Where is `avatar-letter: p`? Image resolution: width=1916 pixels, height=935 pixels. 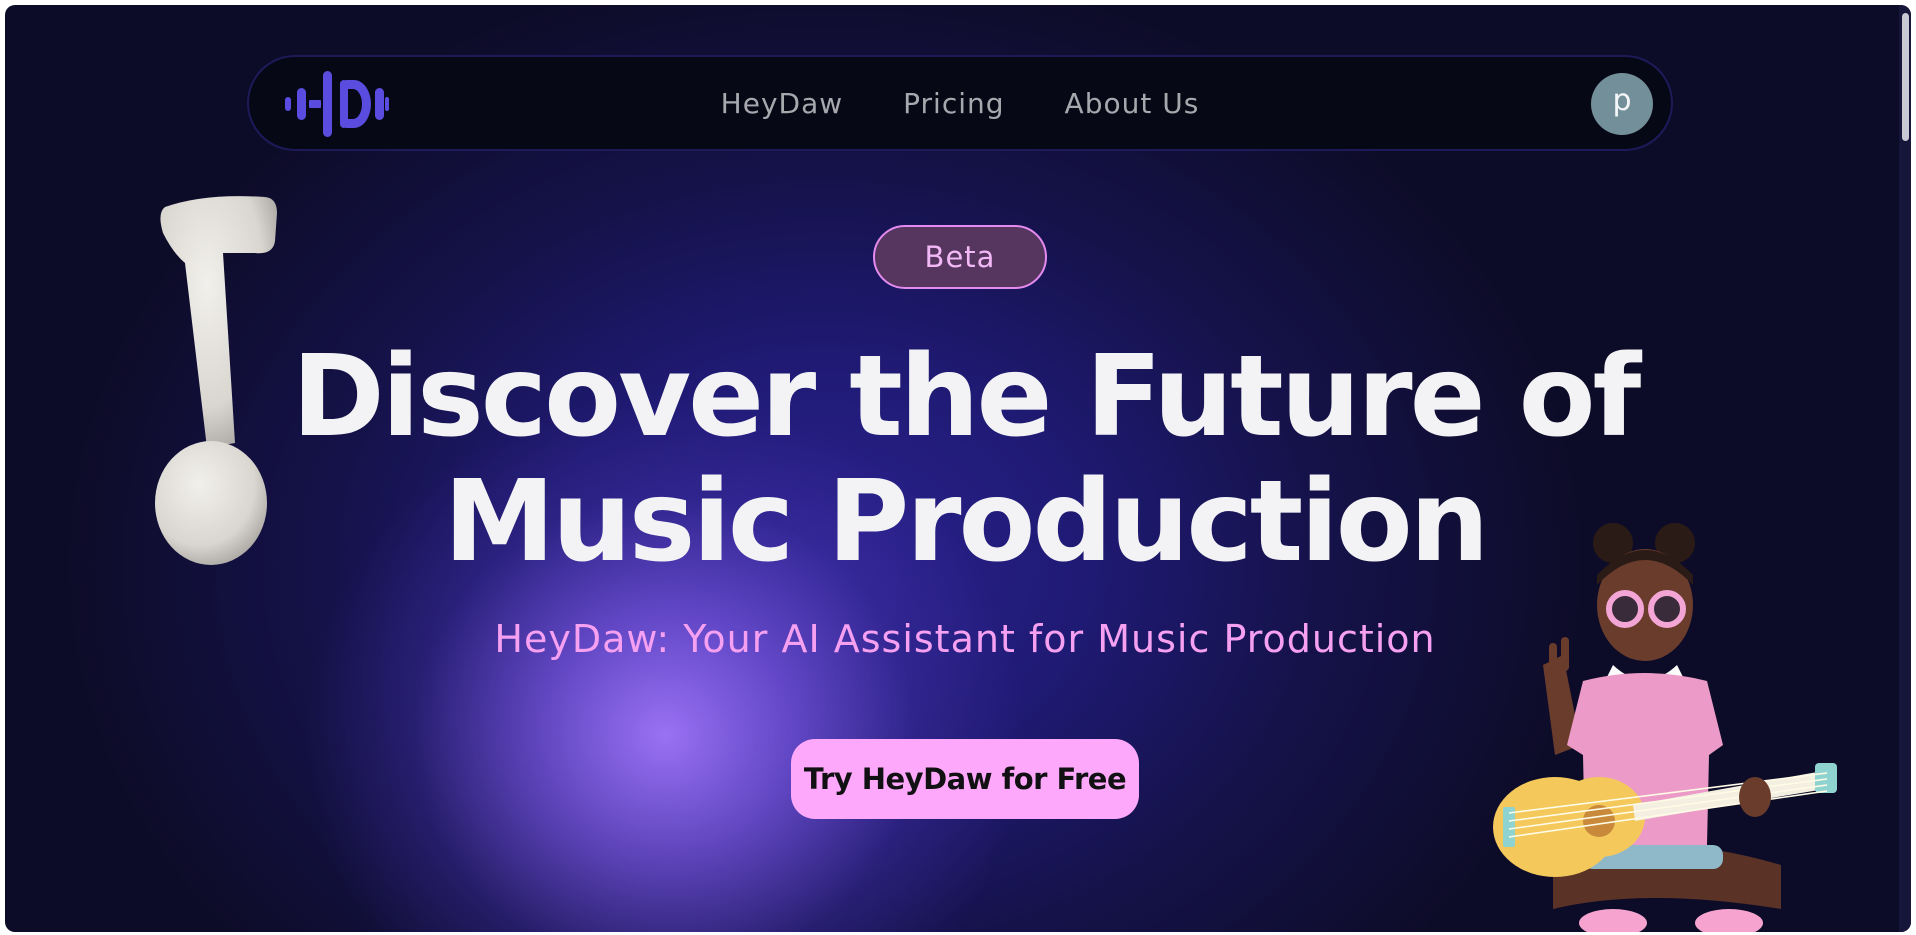 avatar-letter: p is located at coordinates (1622, 100).